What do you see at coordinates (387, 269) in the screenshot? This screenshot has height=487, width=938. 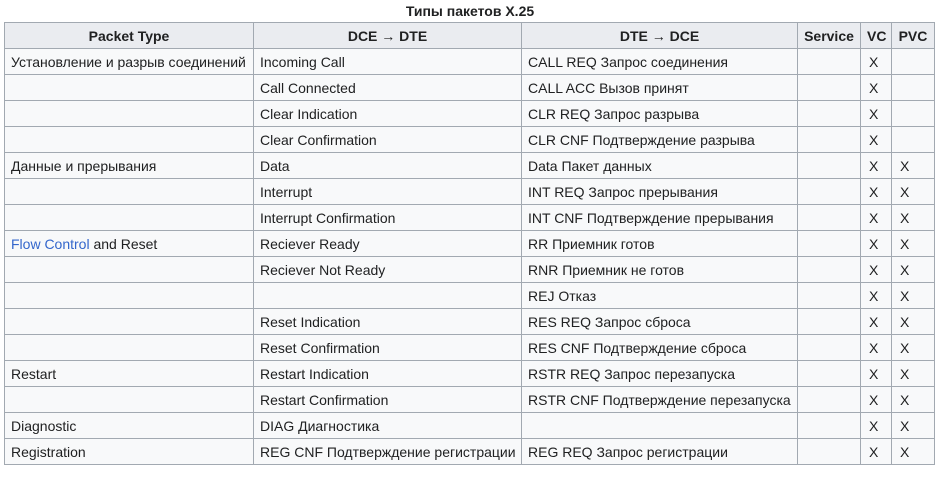 I see `cell-dce-dte: Reciever Not Ready` at bounding box center [387, 269].